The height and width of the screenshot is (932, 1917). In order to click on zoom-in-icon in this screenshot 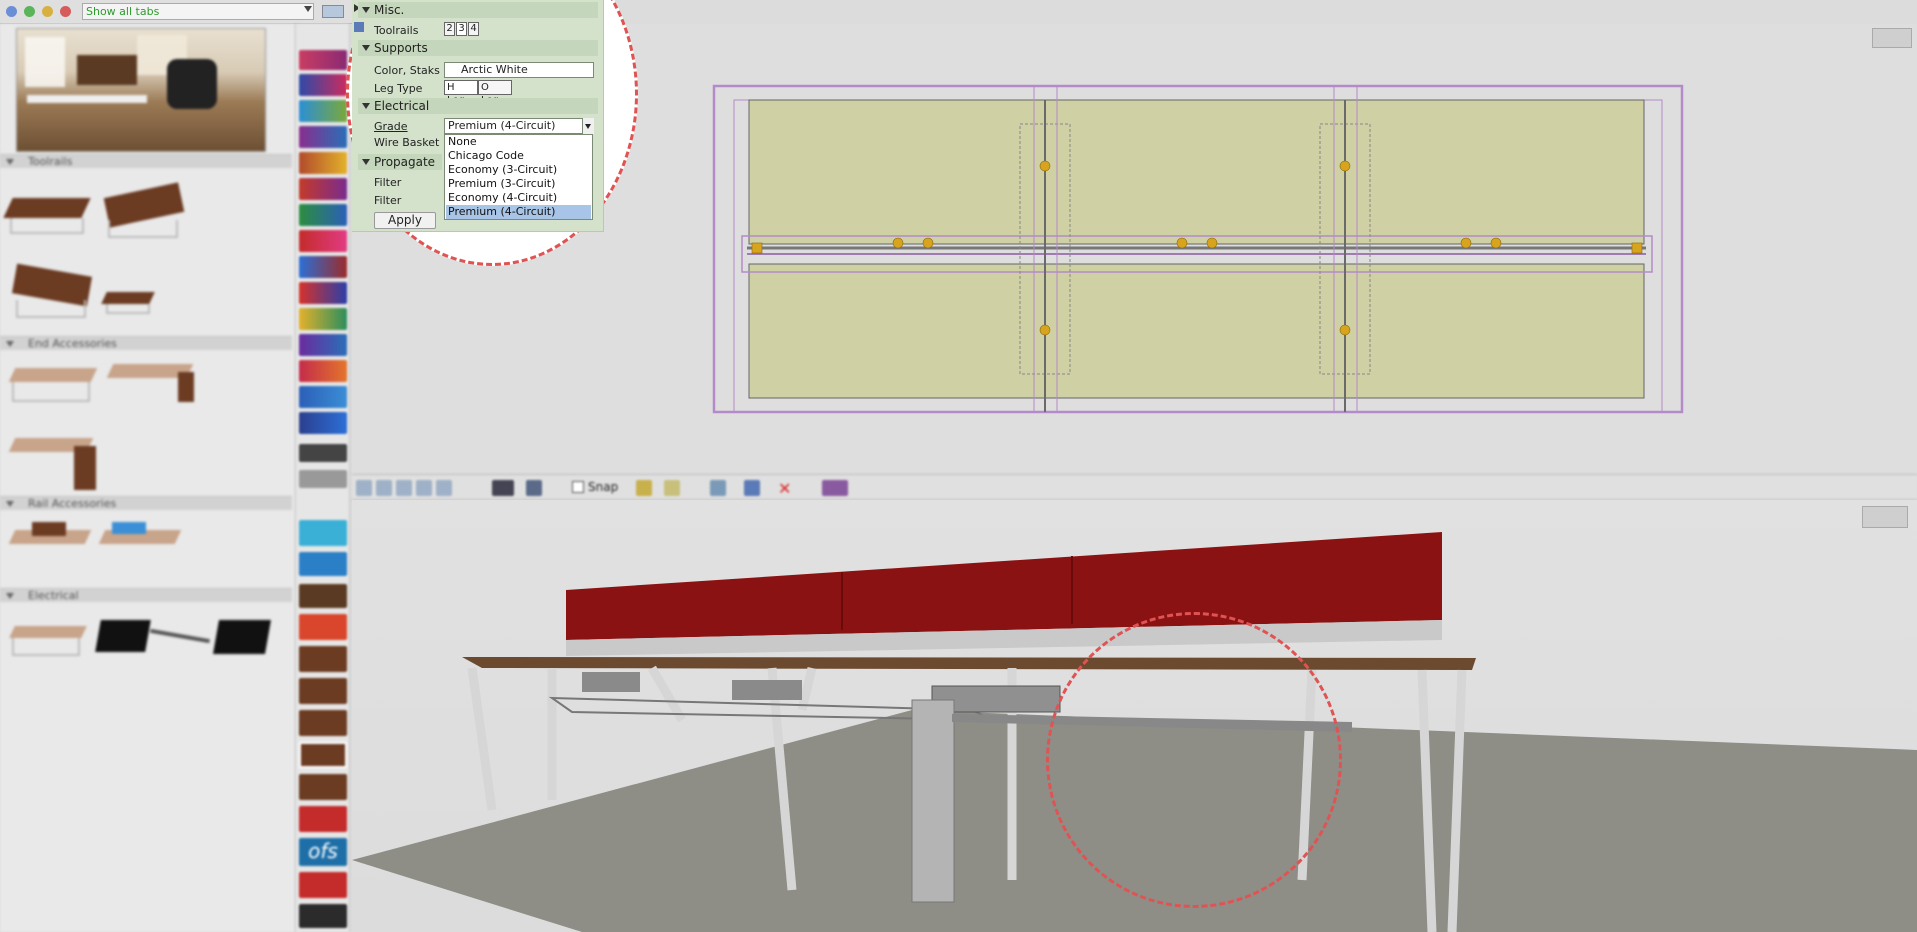, I will do `click(364, 488)`.